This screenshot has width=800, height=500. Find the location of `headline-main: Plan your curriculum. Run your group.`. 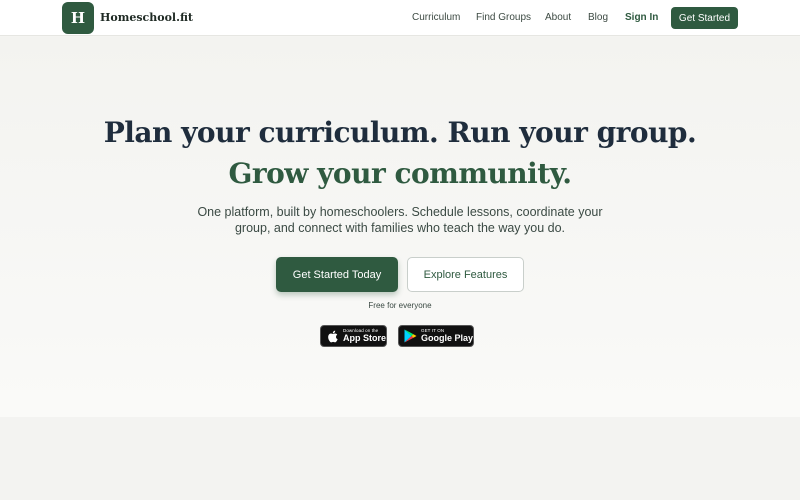

headline-main: Plan your curriculum. Run your group. is located at coordinates (400, 132).